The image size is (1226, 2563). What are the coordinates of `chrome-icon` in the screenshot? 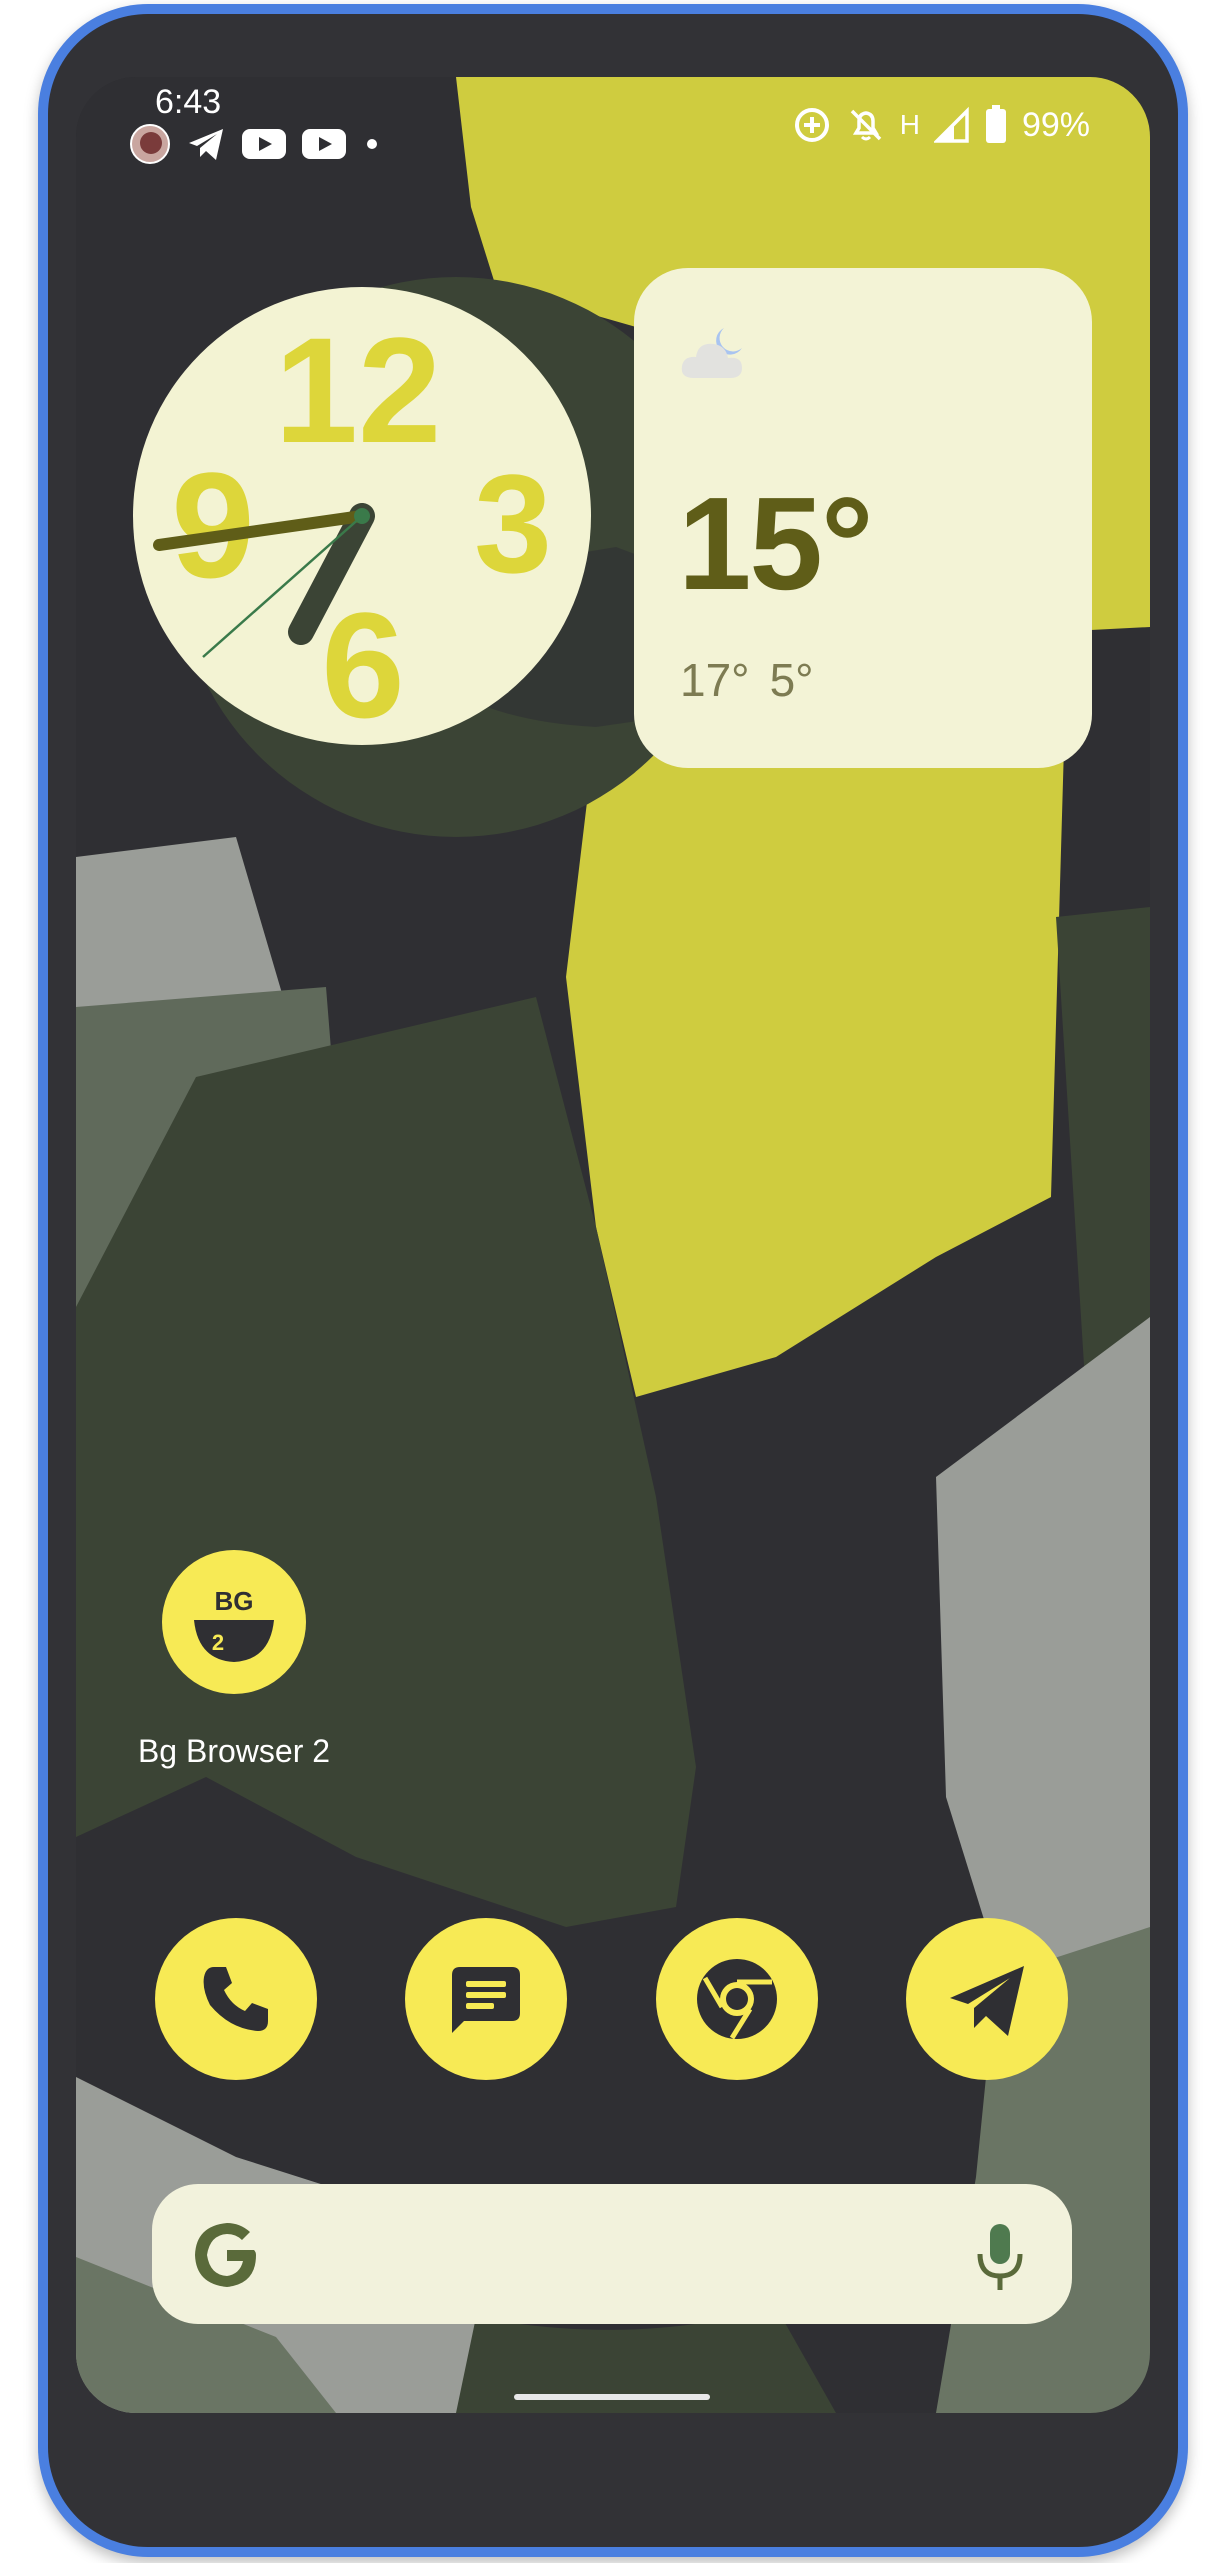 It's located at (737, 1999).